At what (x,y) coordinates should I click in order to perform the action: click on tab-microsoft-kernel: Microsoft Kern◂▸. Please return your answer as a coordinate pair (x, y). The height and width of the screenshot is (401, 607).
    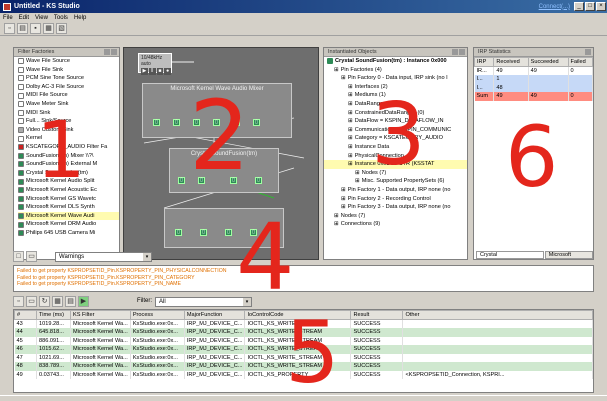
    Looking at the image, I should click on (568, 255).